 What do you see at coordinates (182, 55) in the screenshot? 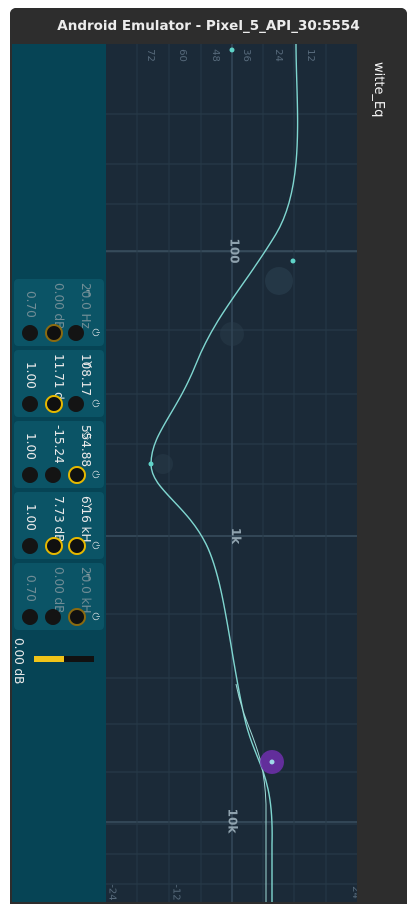
I see `gain-label-60: 60` at bounding box center [182, 55].